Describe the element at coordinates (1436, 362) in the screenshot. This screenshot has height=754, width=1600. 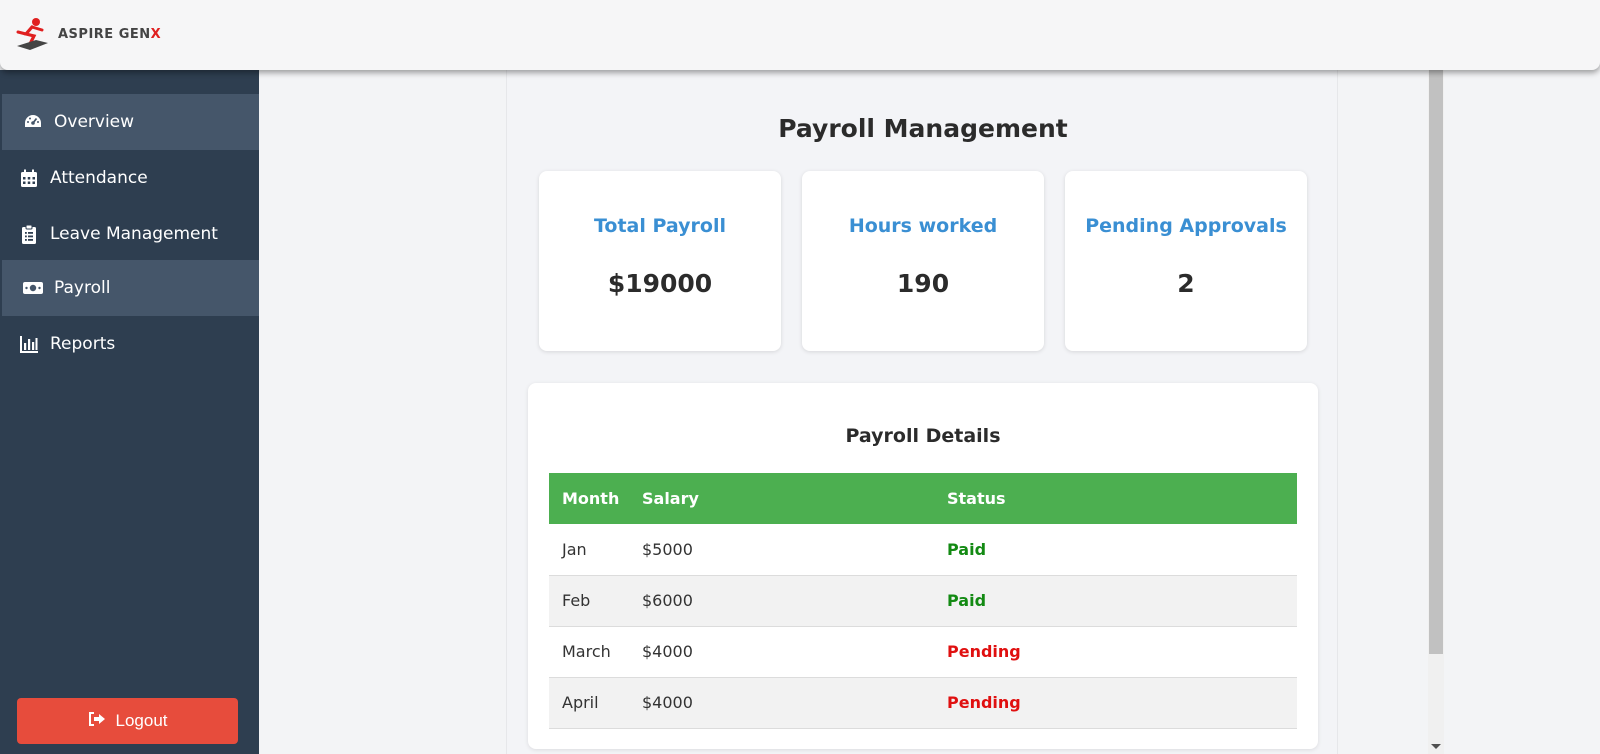
I see `scrollbar-thumb` at that location.